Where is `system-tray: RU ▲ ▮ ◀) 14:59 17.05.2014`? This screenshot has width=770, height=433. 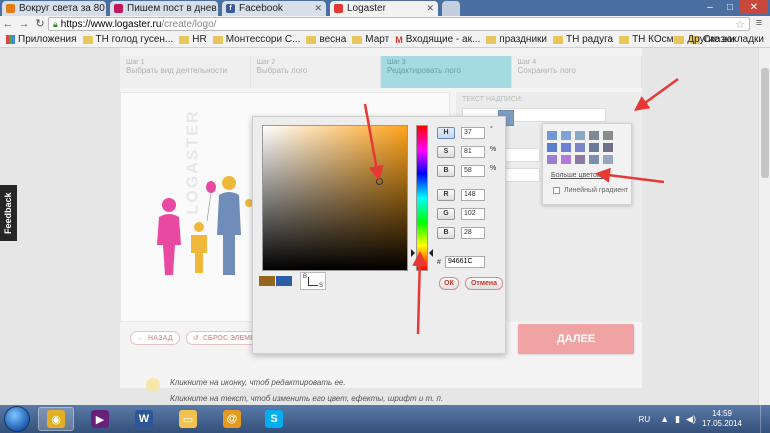
system-tray: RU ▲ ▮ ◀) 14:59 17.05.2014 is located at coordinates (704, 419).